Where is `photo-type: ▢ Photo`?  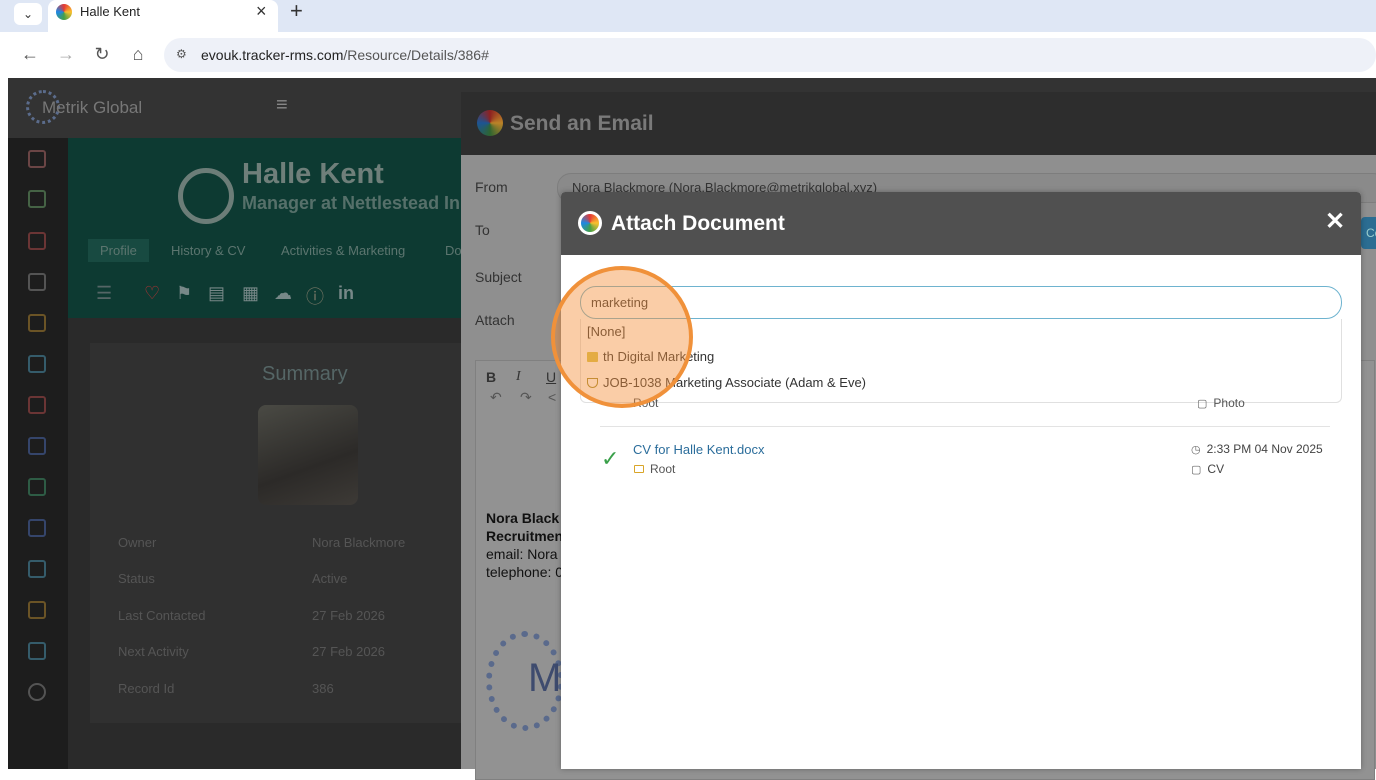
photo-type: ▢ Photo is located at coordinates (1221, 403).